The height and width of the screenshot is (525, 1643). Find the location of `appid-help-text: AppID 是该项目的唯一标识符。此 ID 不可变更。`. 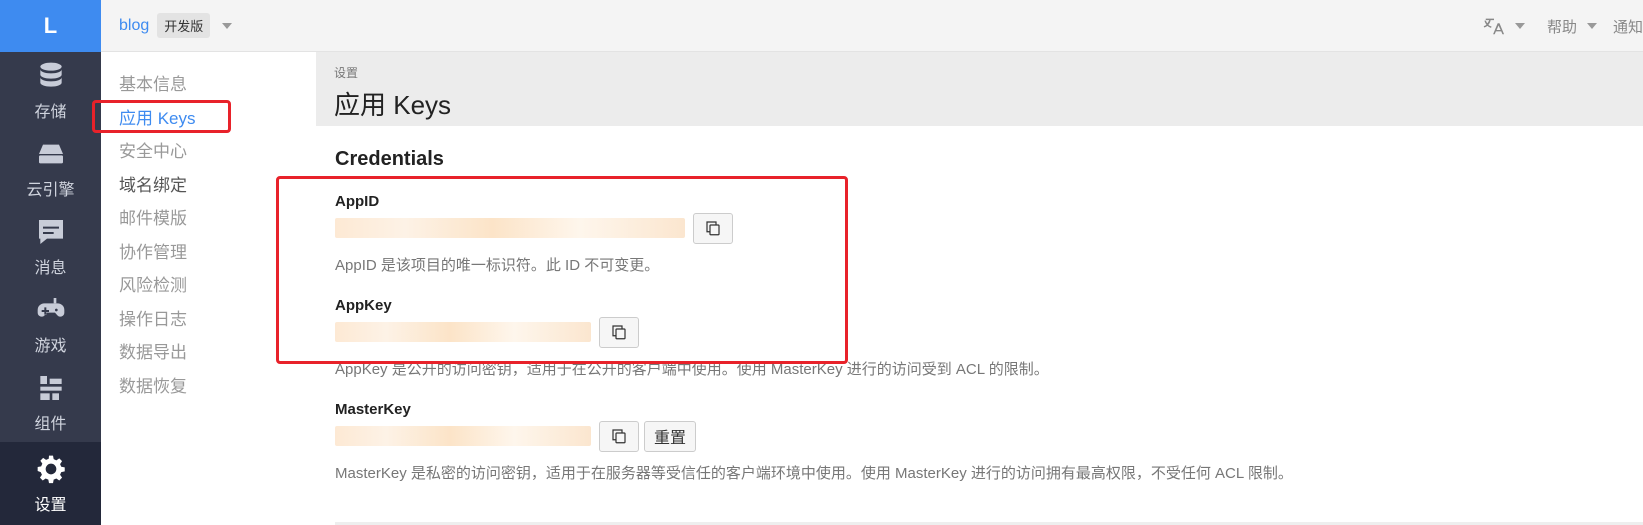

appid-help-text: AppID 是该项目的唯一标识符。此 ID 不可变更。 is located at coordinates (497, 265).